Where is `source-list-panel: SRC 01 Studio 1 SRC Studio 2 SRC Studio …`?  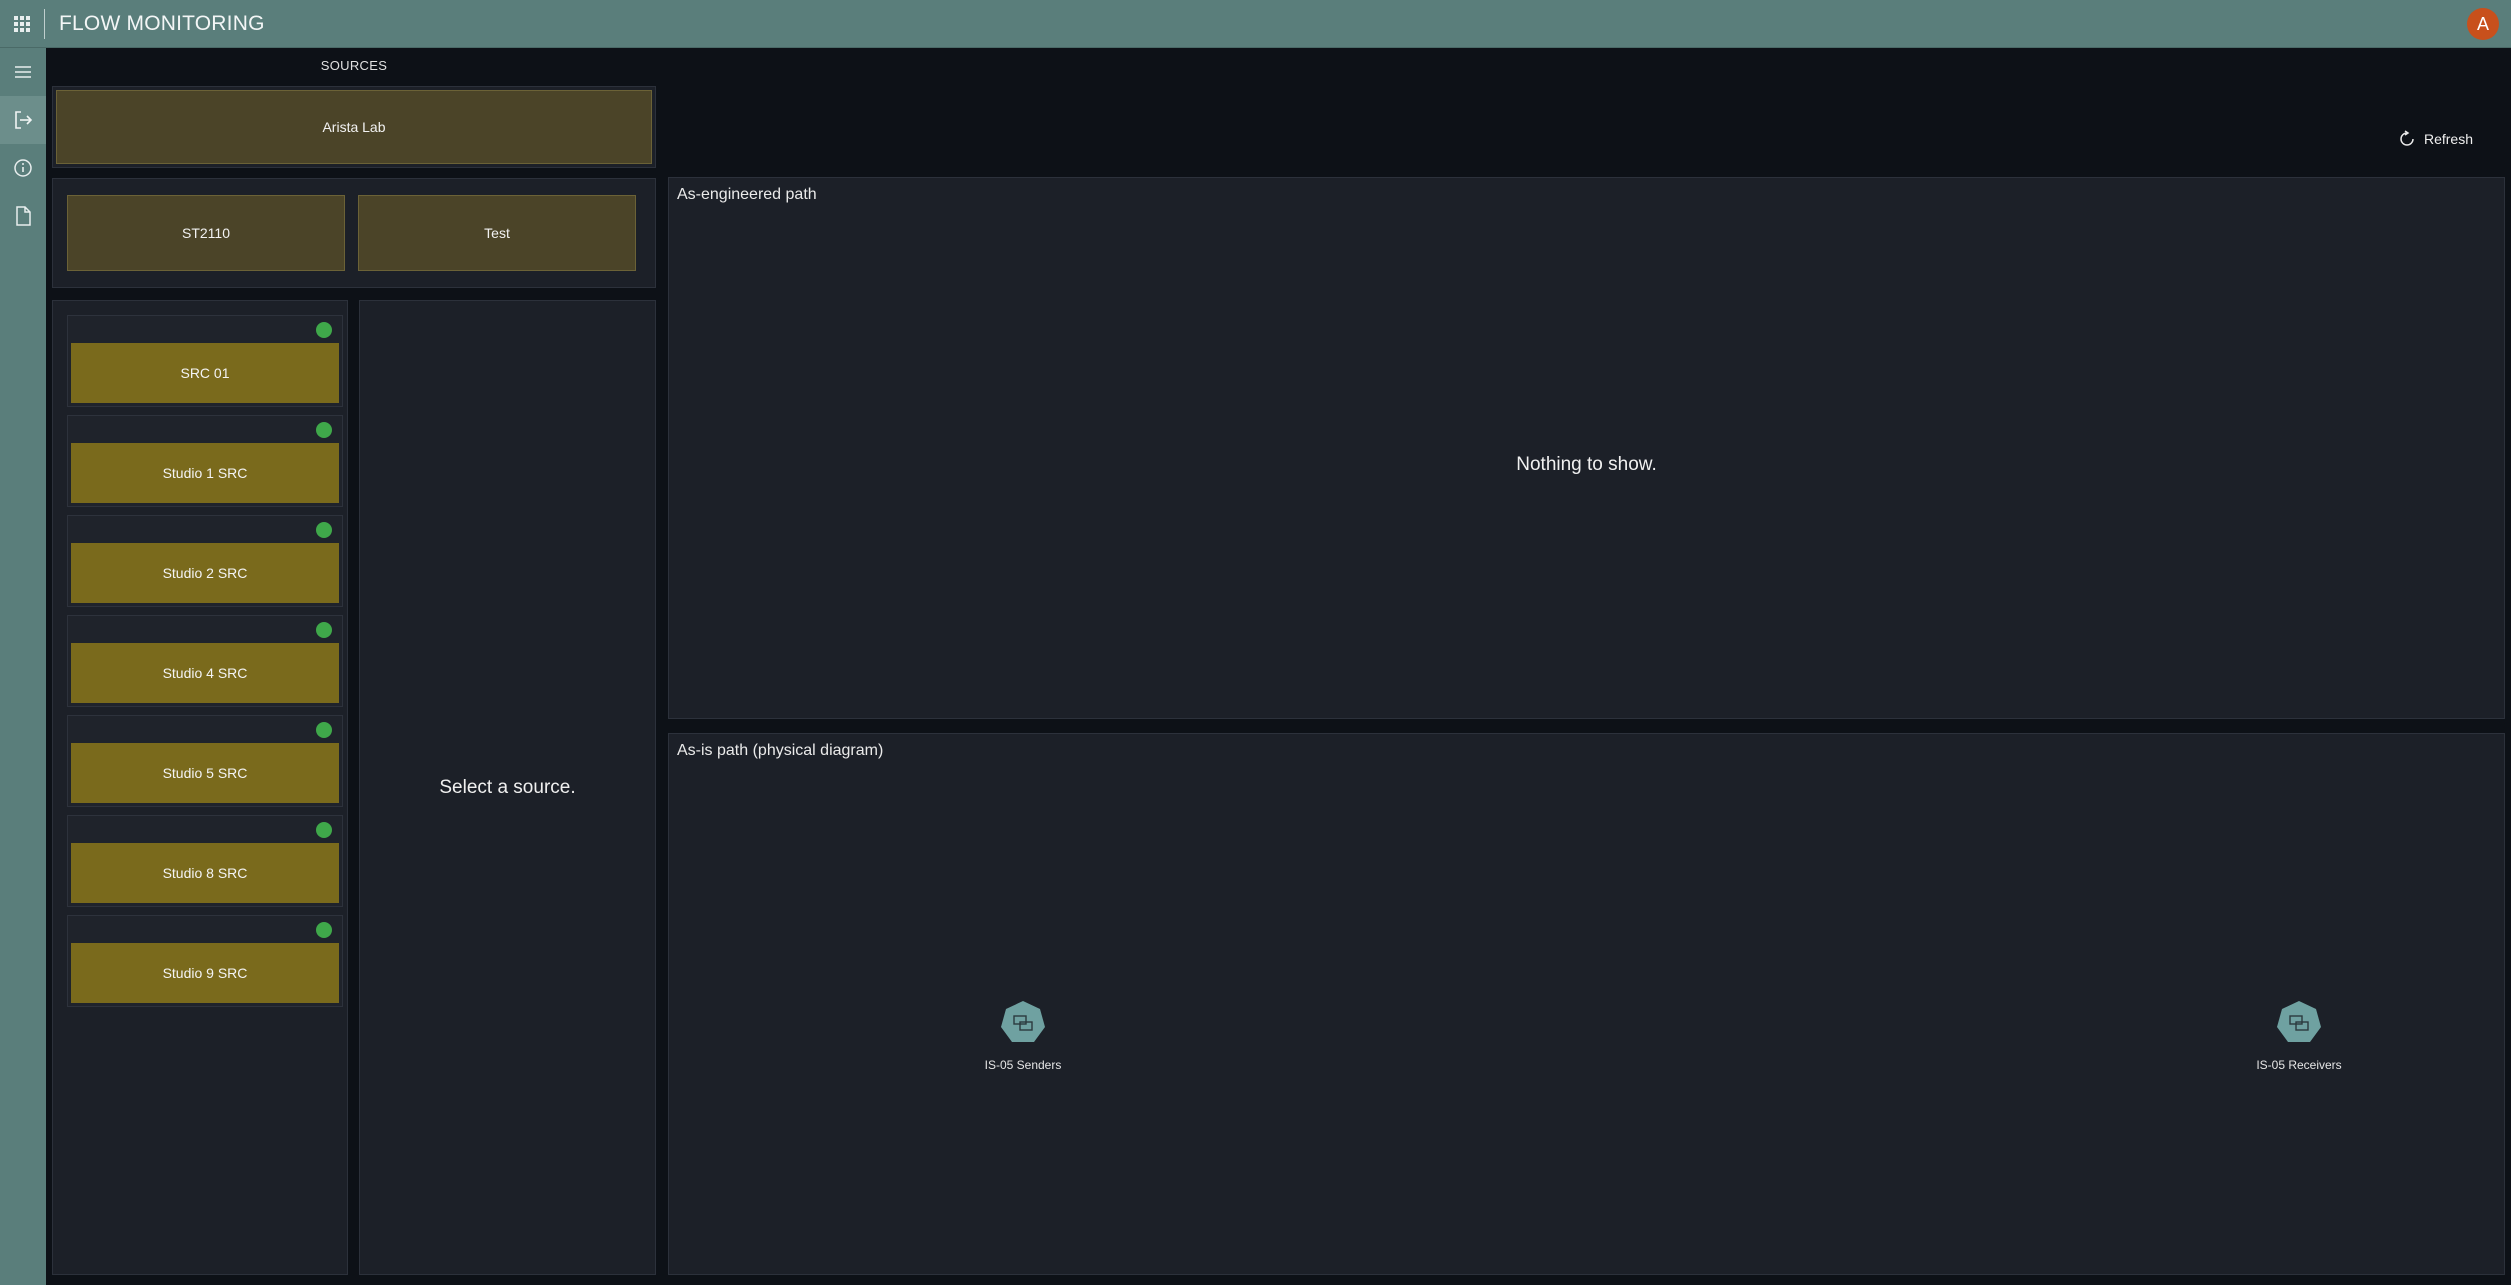
source-list-panel: SRC 01 Studio 1 SRC Studio 2 SRC Studio … is located at coordinates (200, 787).